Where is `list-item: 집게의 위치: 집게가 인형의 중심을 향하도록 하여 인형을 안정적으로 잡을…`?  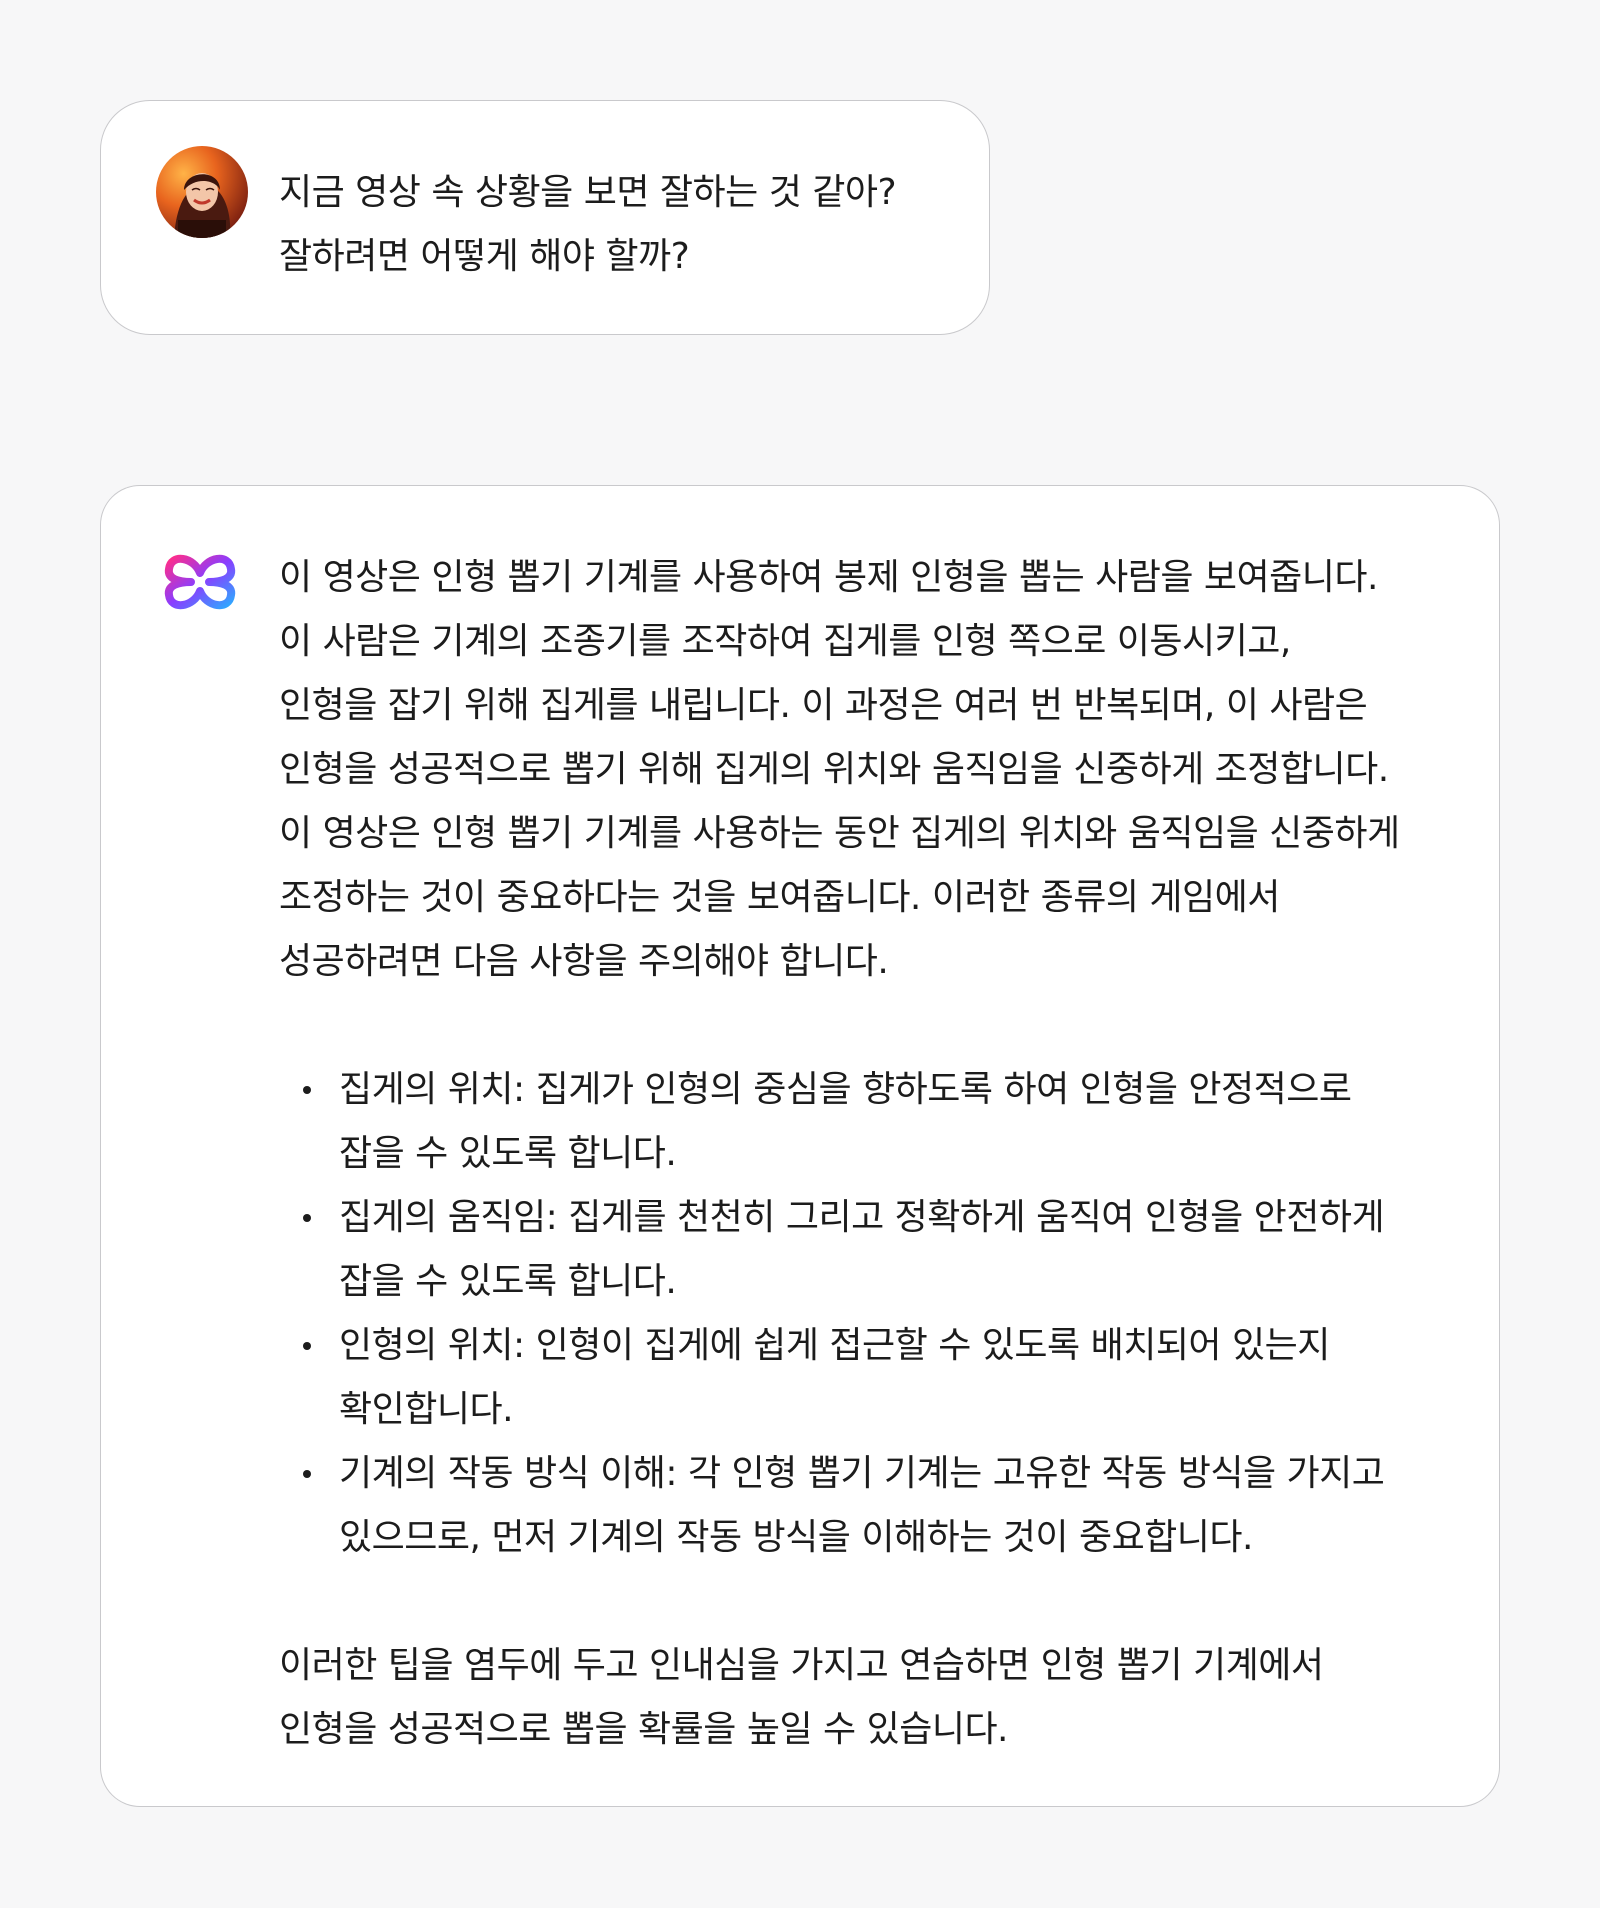 list-item: 집게의 위치: 집게가 인형의 중심을 향하도록 하여 인형을 안정적으로 잡을… is located at coordinates (874, 1122).